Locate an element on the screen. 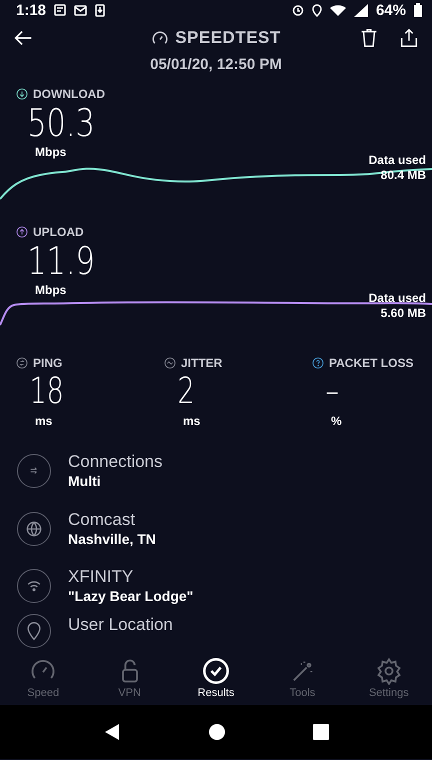  metric-value: 2 is located at coordinates (185, 392).